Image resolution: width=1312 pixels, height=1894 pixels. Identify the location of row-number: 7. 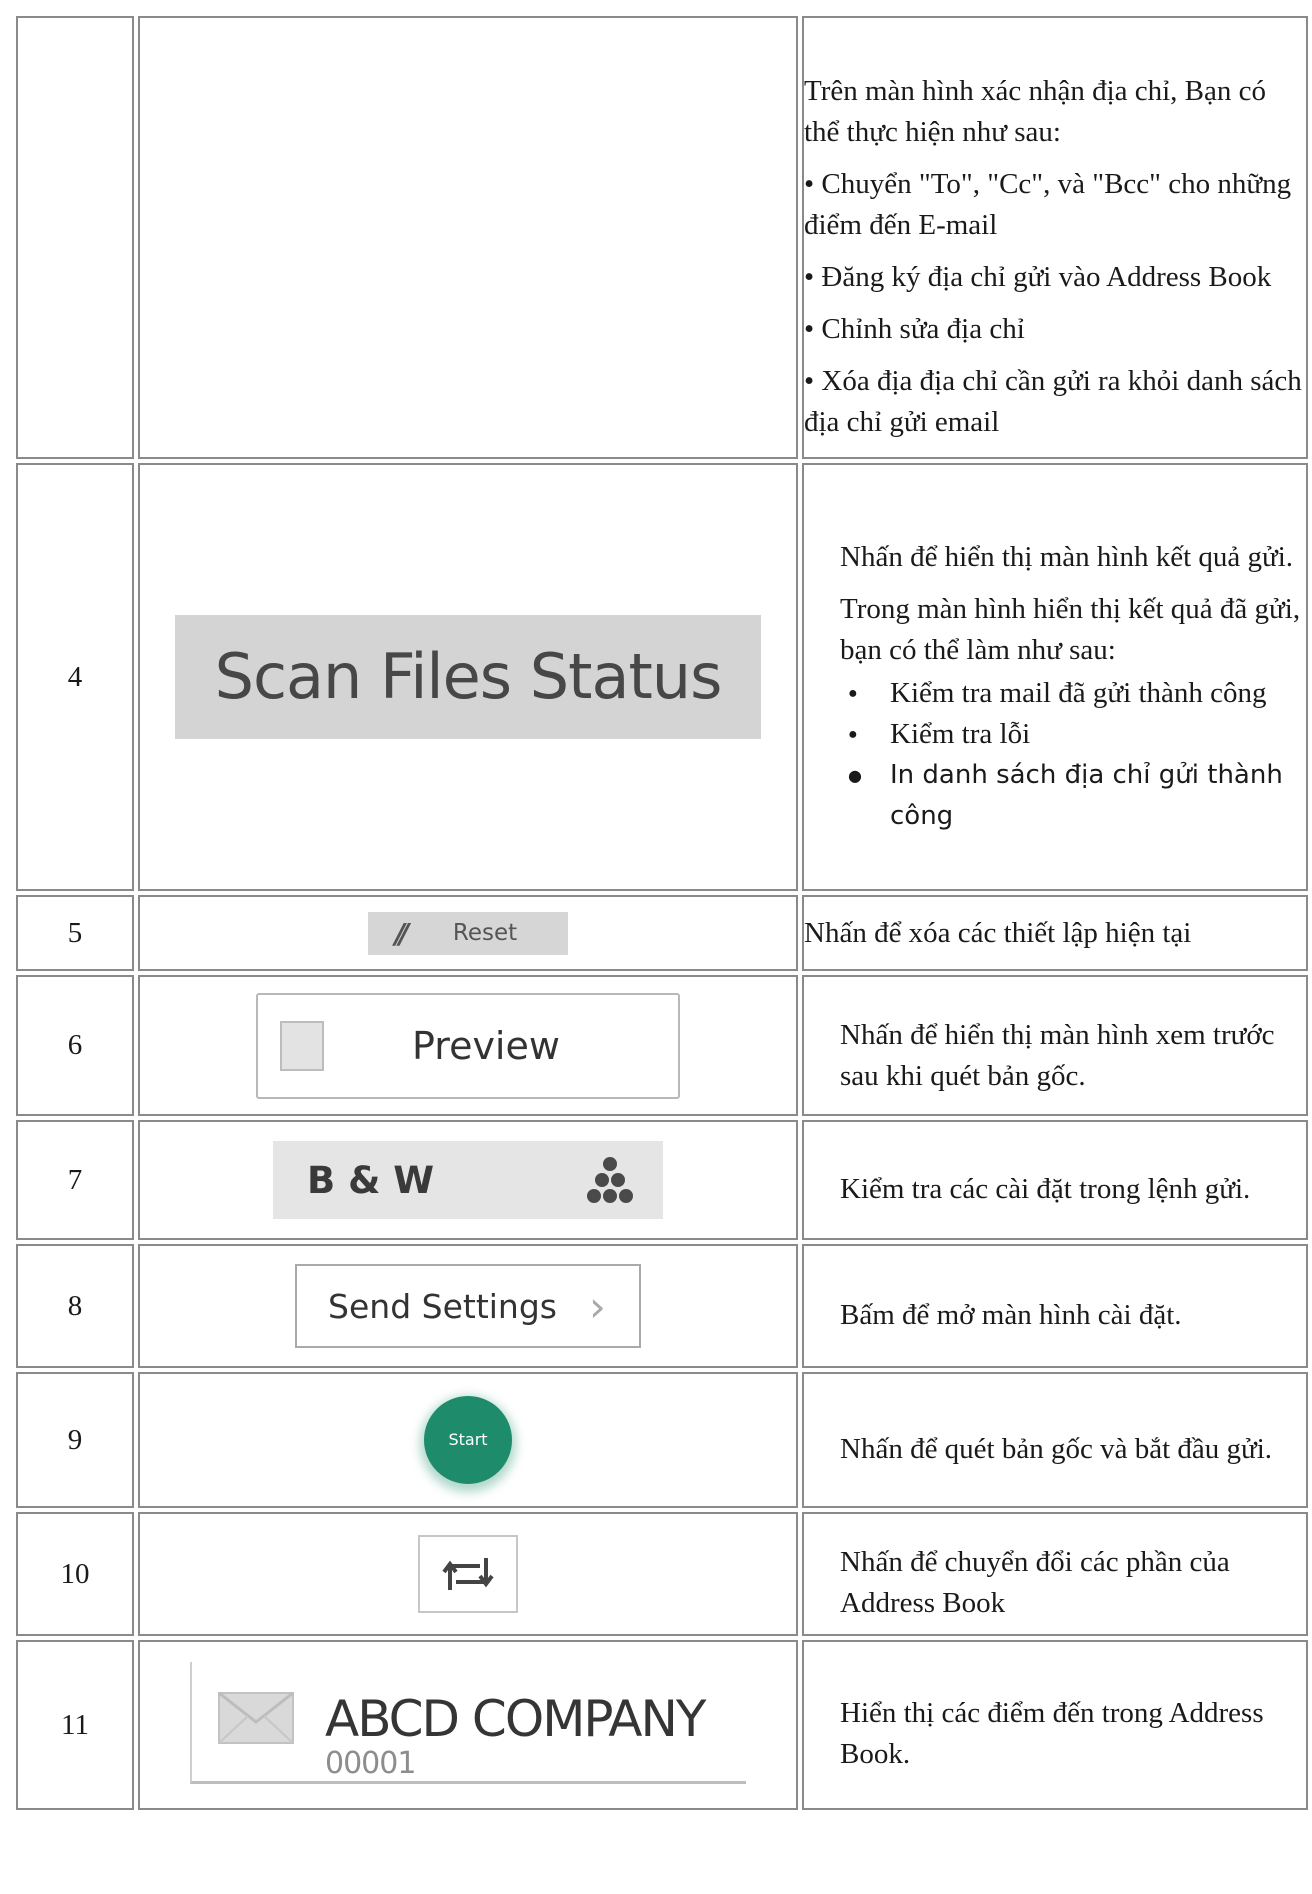
(75, 1180).